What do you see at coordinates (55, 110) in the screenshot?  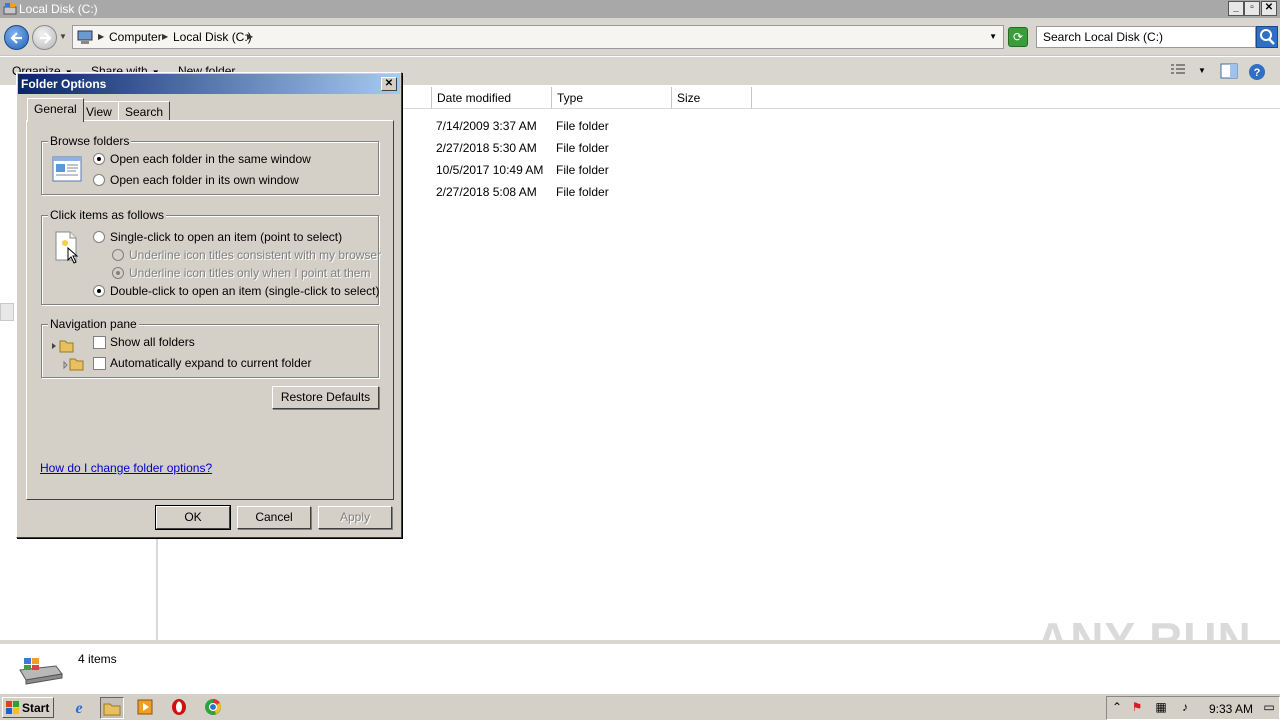 I see `tab-general: General` at bounding box center [55, 110].